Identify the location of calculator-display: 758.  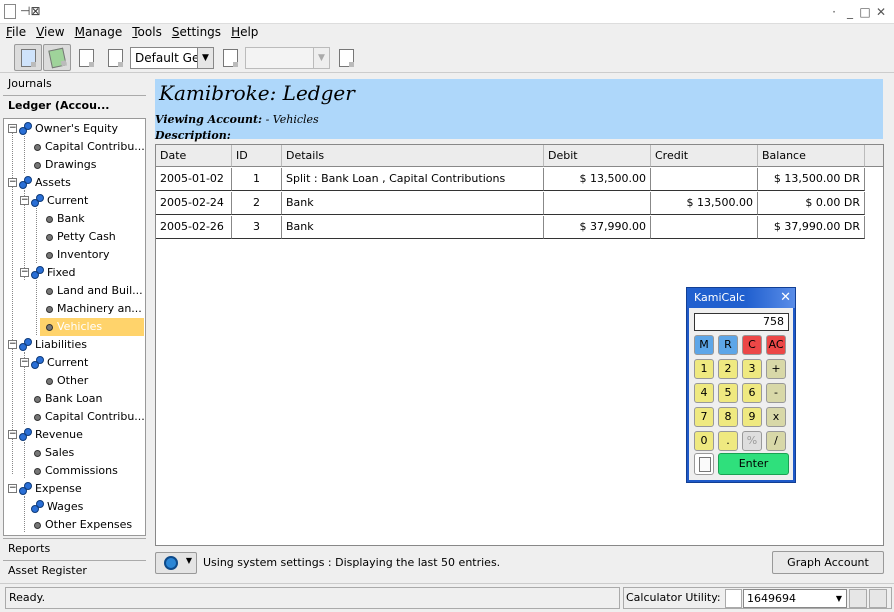
(741, 322).